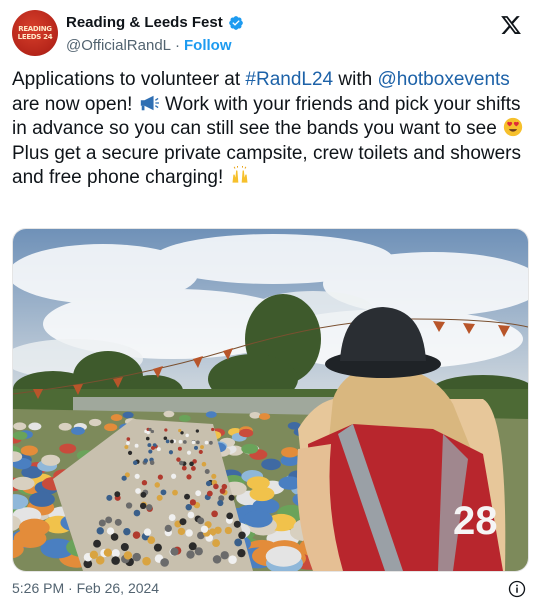  Describe the element at coordinates (289, 79) in the screenshot. I see `hashtag-link: #RandL24` at that location.